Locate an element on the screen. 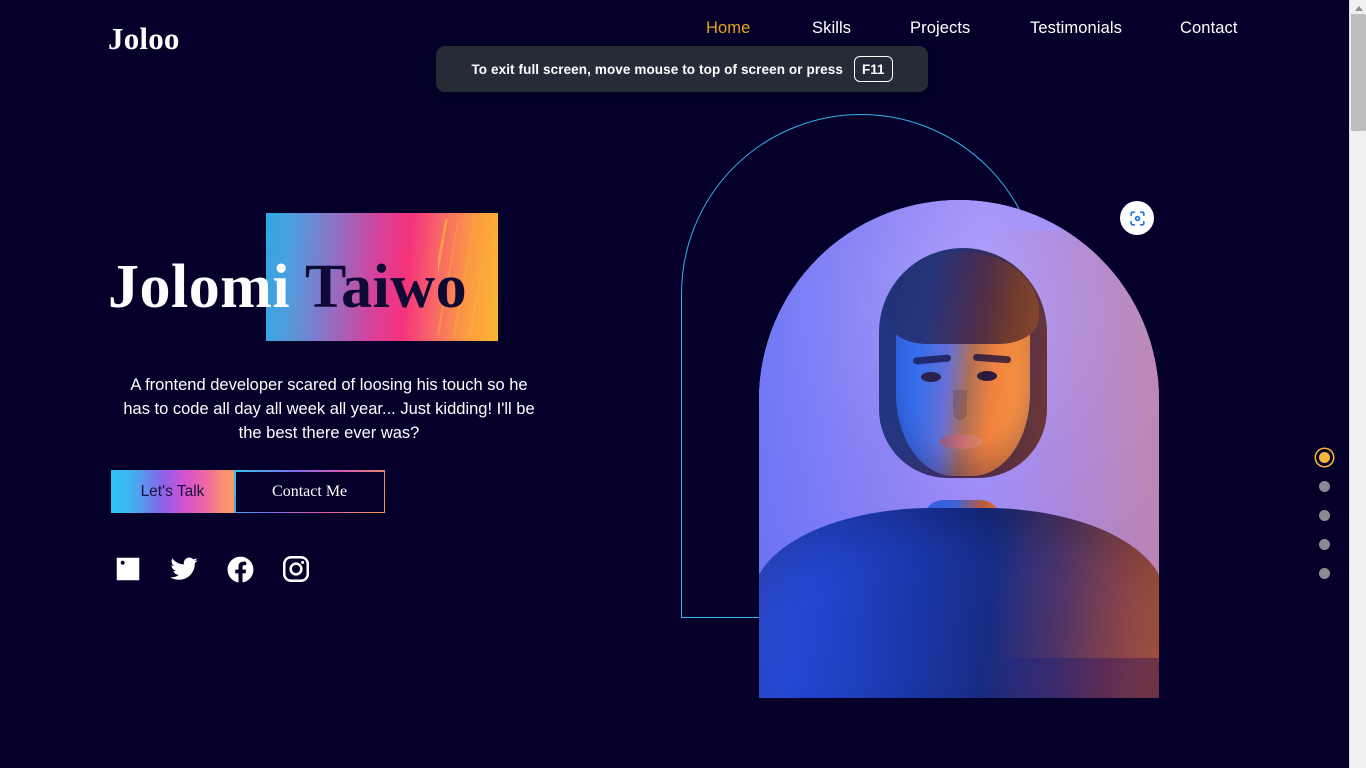  scrollbar-thumb is located at coordinates (1358, 72).